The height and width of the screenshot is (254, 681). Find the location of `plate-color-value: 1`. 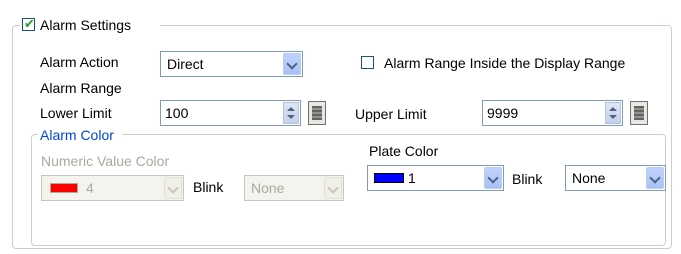

plate-color-value: 1 is located at coordinates (412, 178).